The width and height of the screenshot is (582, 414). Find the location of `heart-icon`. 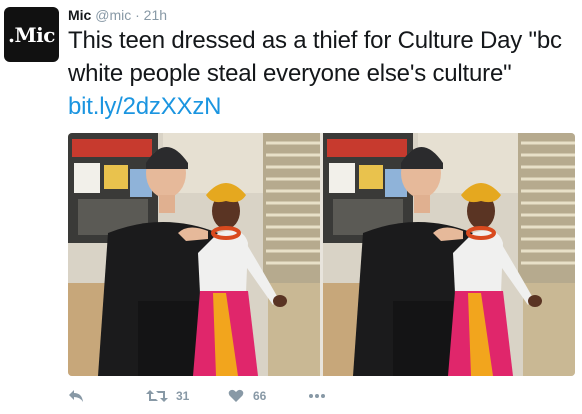

heart-icon is located at coordinates (236, 395).